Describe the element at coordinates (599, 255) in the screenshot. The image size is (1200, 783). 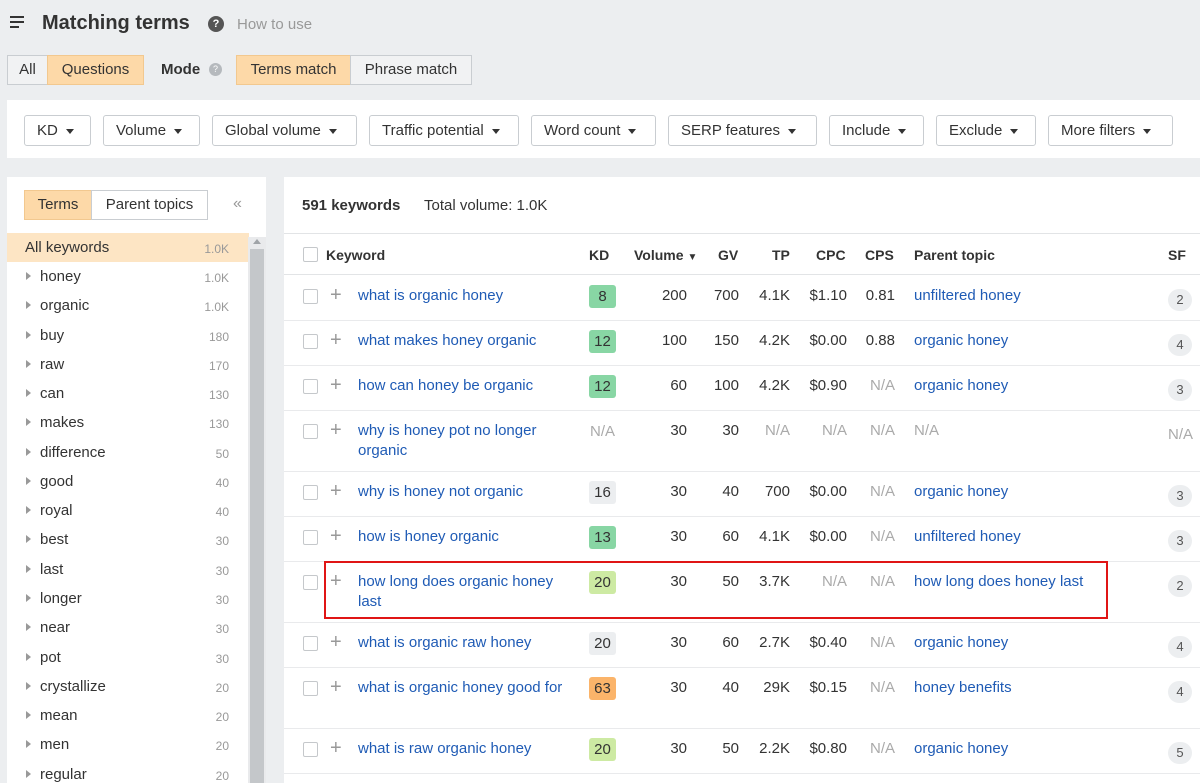
I see `column-kd: KD` at that location.